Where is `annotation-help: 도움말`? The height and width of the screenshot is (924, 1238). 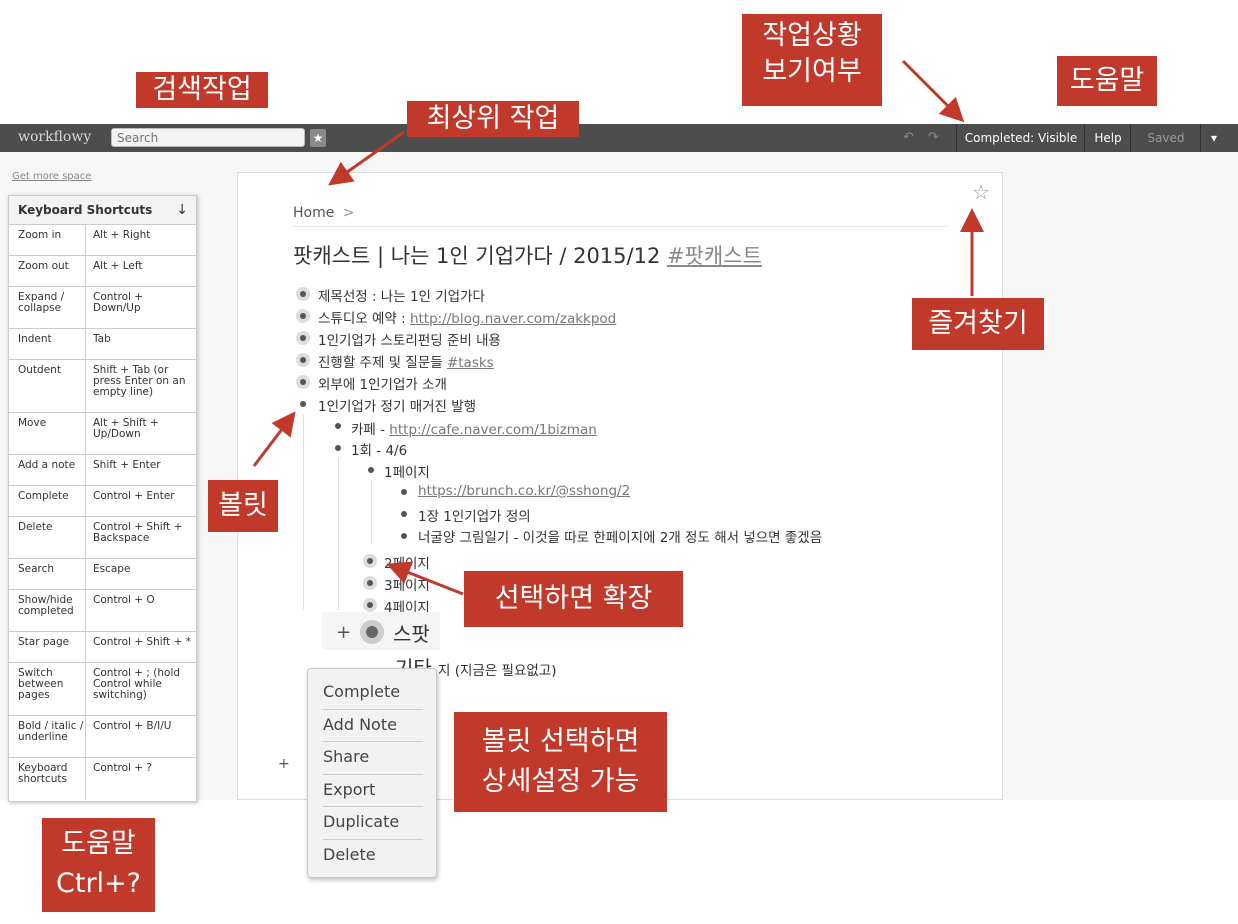 annotation-help: 도움말 is located at coordinates (1107, 81).